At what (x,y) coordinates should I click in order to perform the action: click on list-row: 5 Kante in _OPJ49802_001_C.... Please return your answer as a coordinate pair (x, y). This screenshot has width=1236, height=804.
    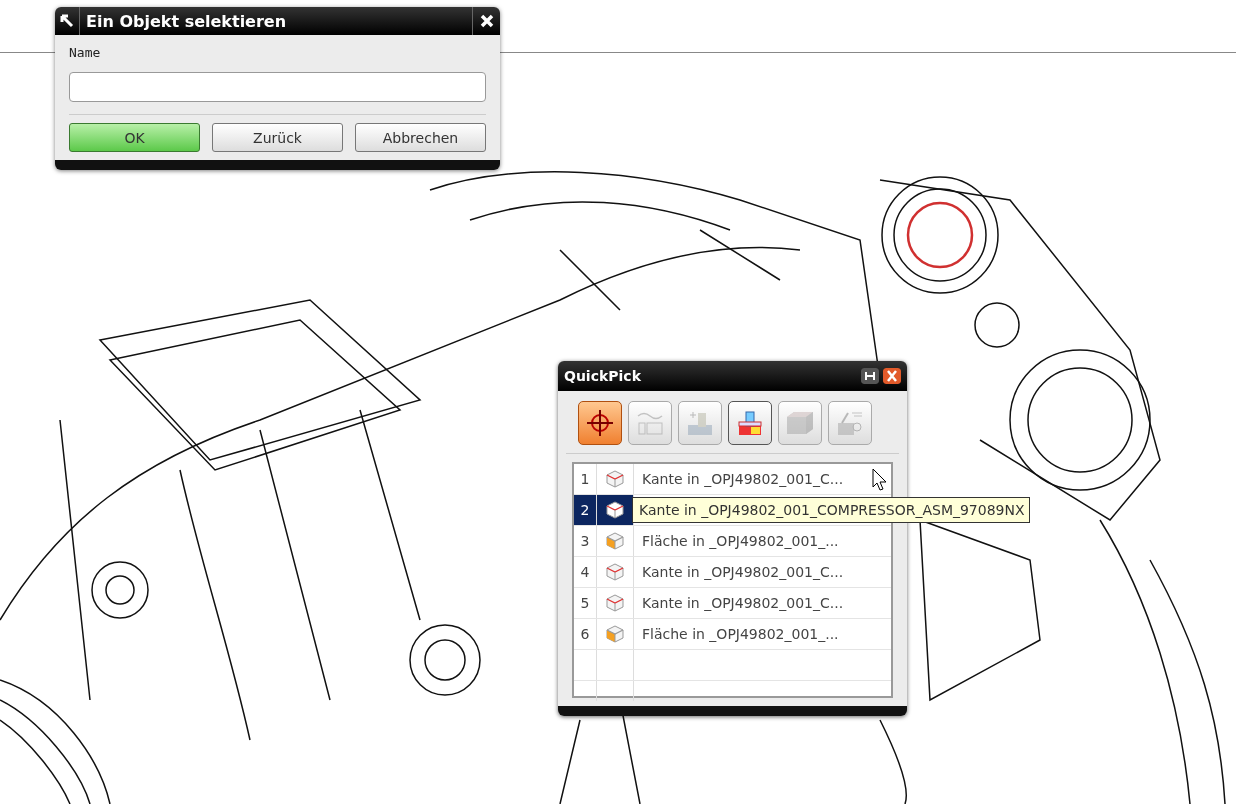
    Looking at the image, I should click on (732, 603).